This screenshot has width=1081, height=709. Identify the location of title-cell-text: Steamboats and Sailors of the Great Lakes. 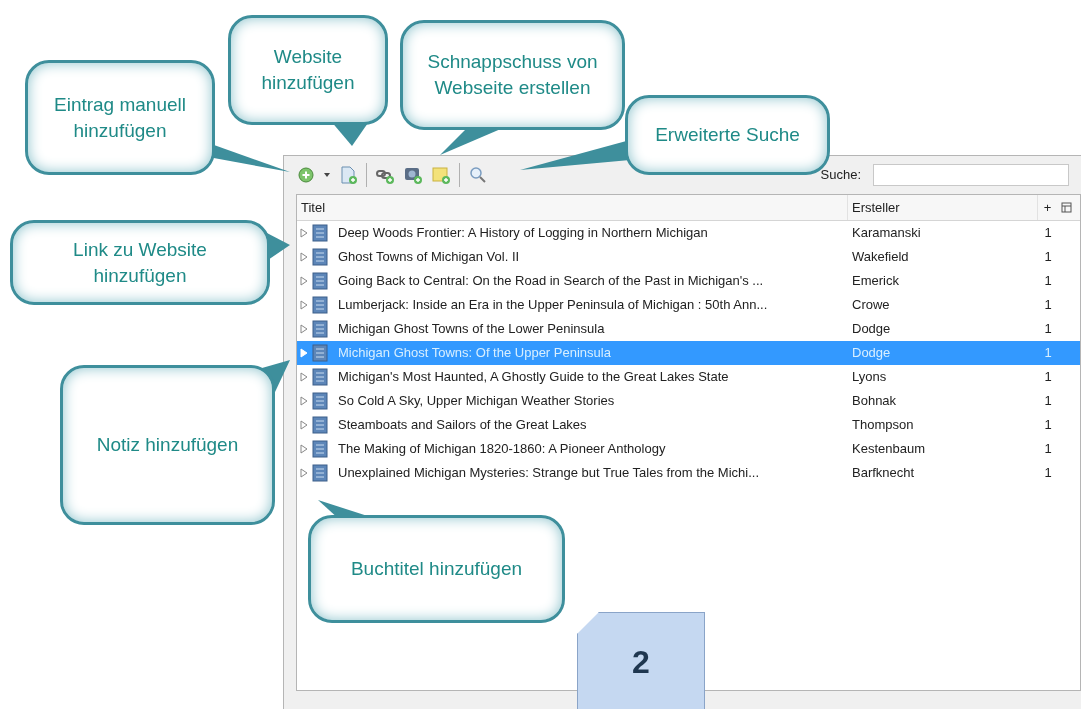
(462, 425).